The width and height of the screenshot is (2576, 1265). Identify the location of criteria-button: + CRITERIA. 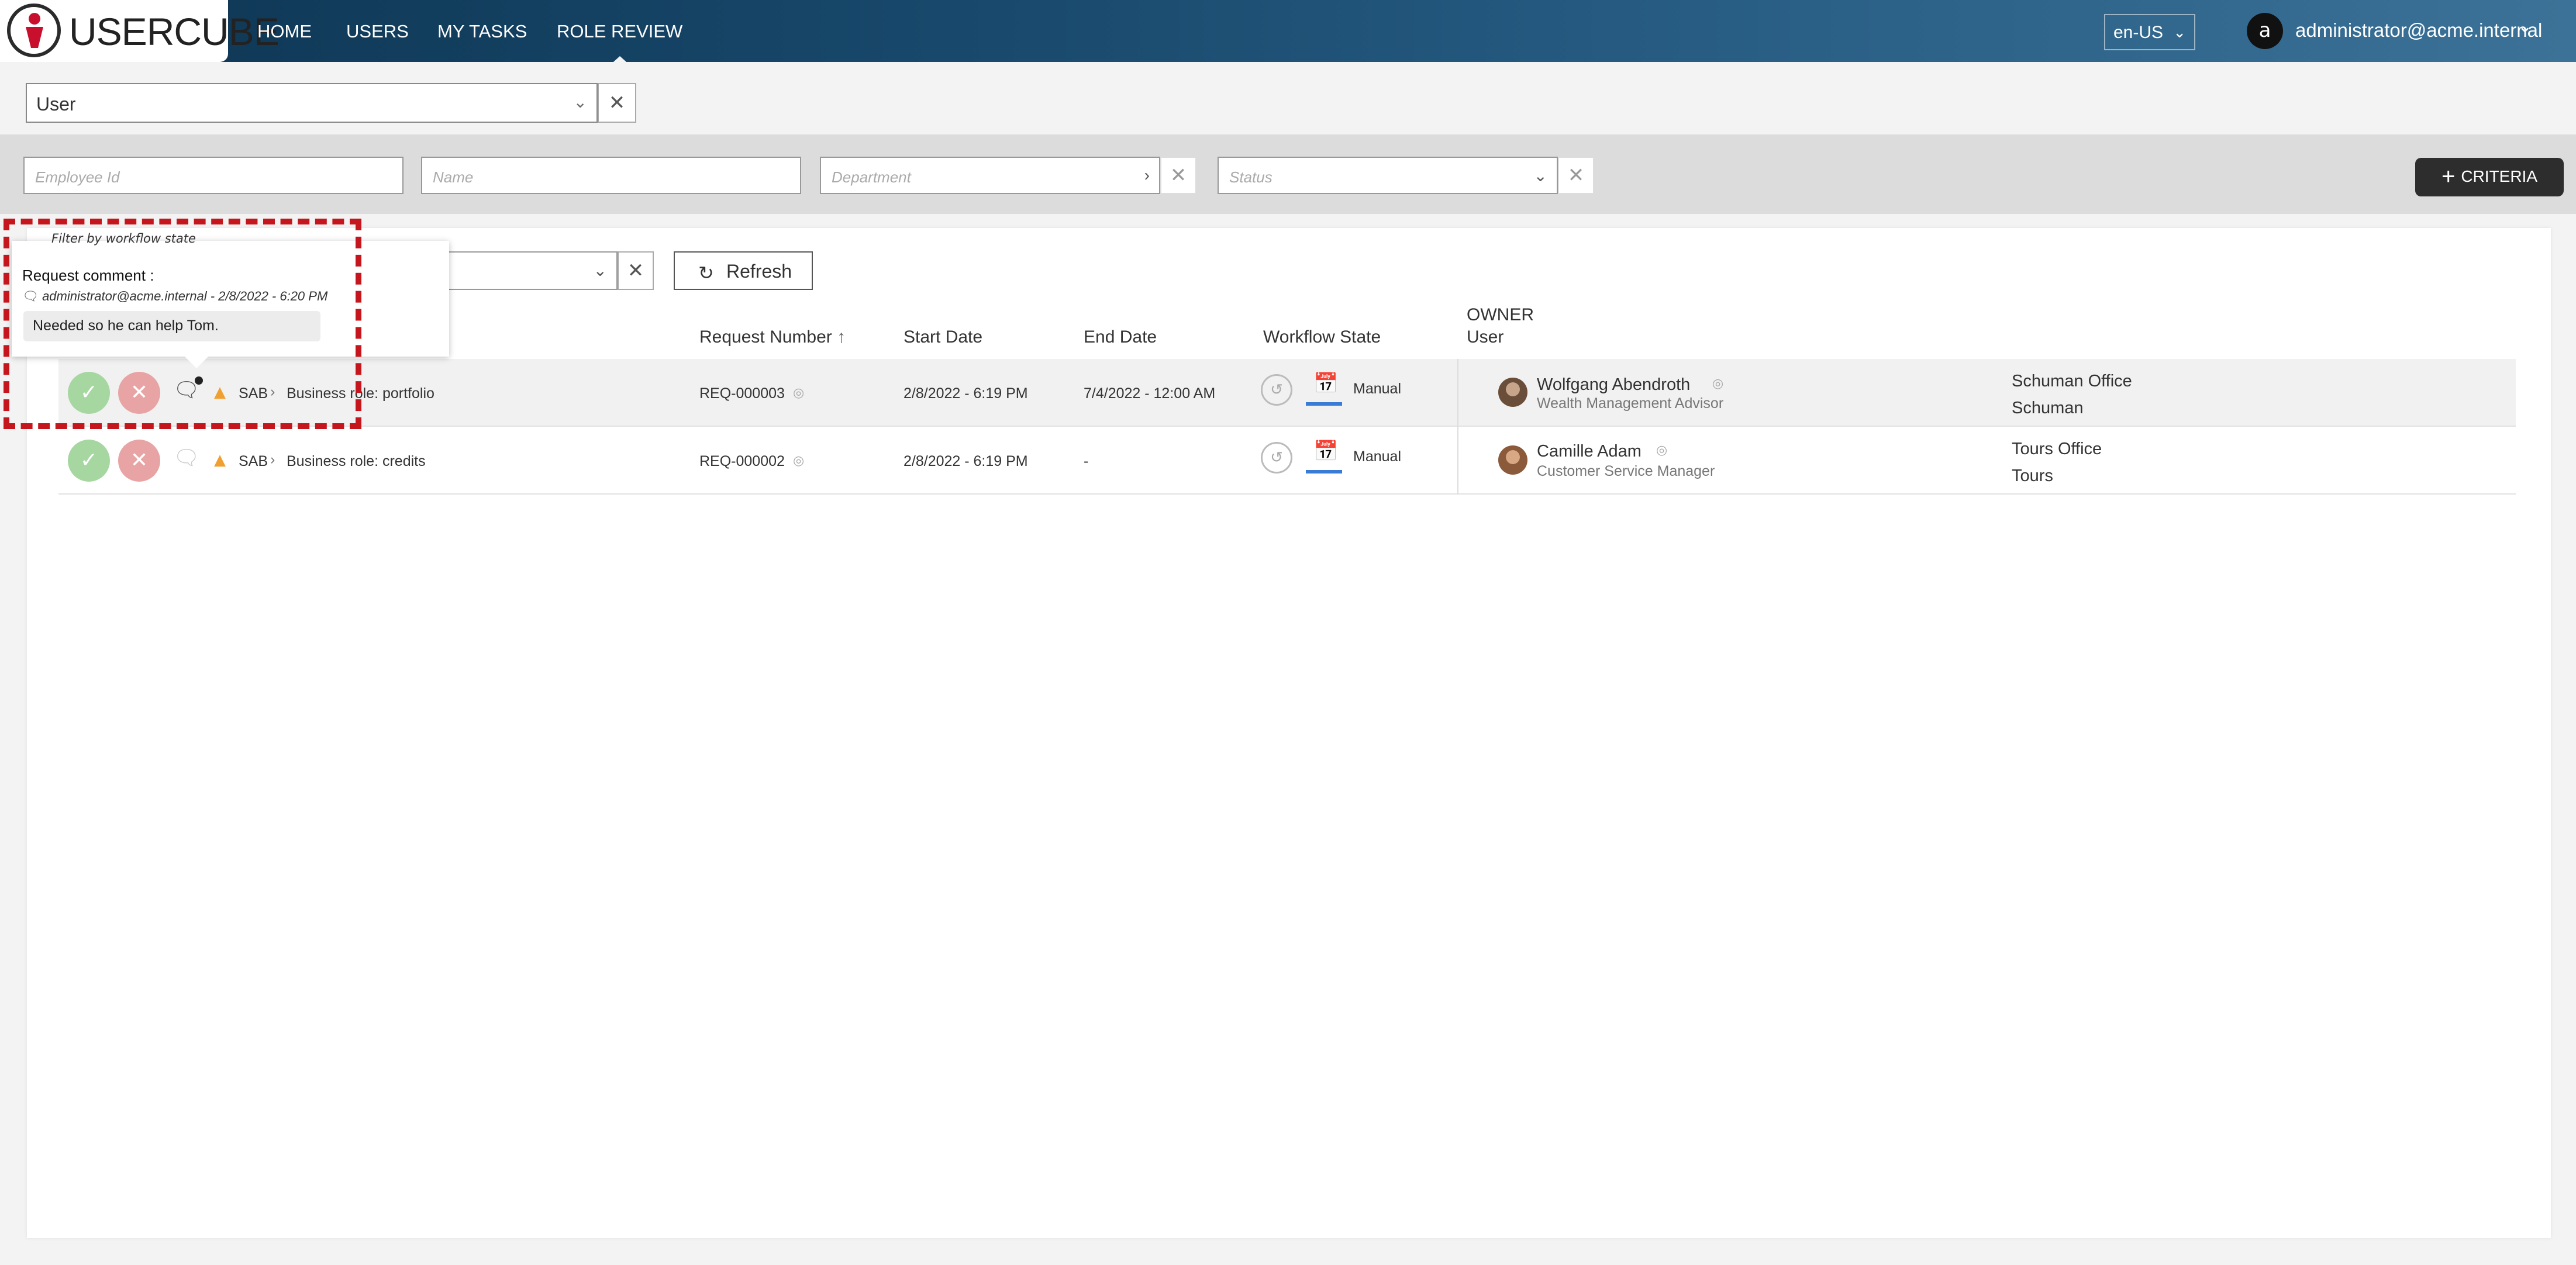
(2490, 177).